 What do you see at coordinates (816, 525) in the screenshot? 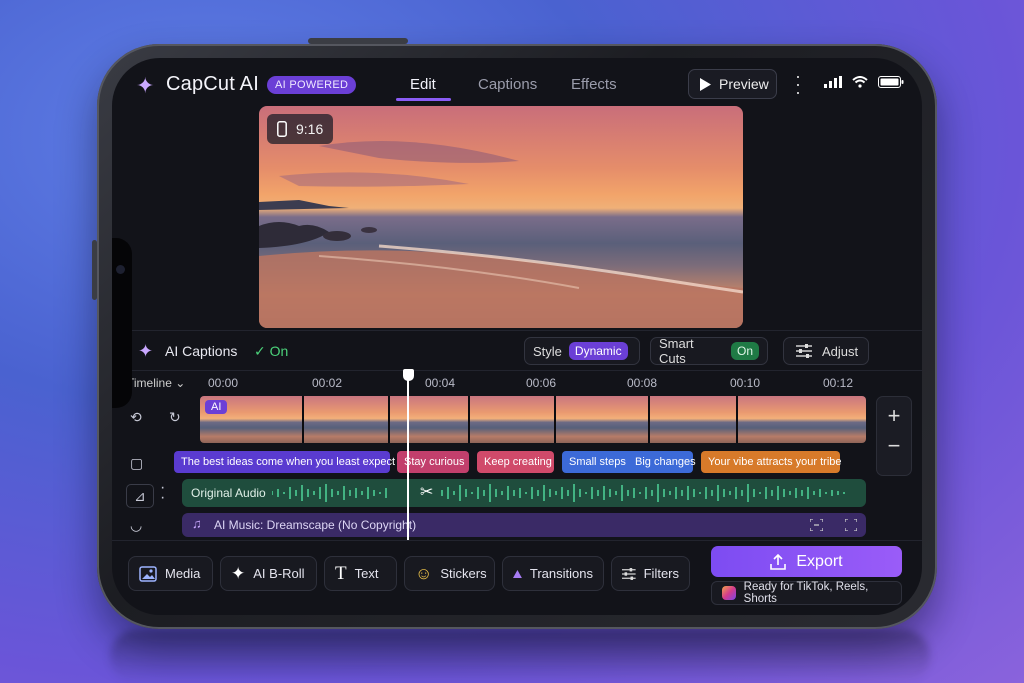
I see `split-icon` at bounding box center [816, 525].